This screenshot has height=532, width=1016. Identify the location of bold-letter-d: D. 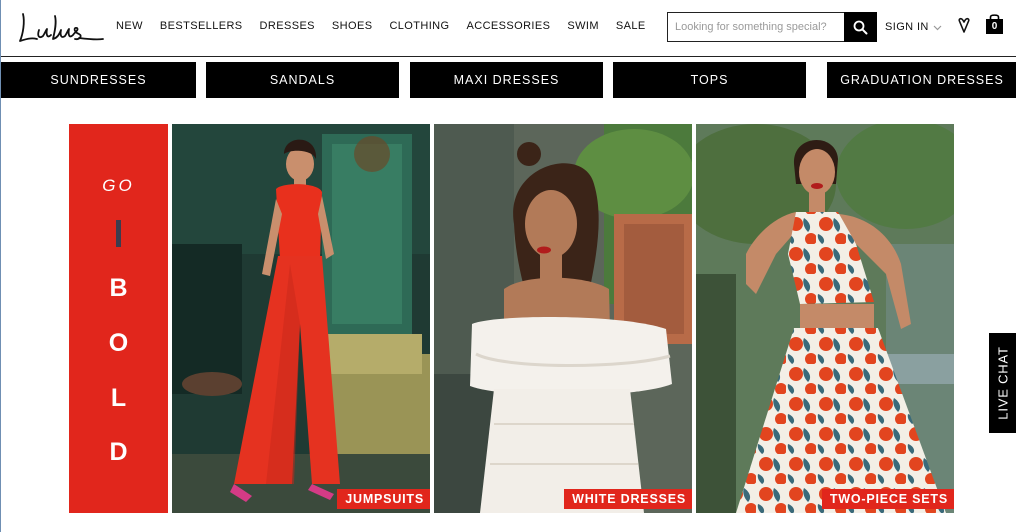
(118, 452).